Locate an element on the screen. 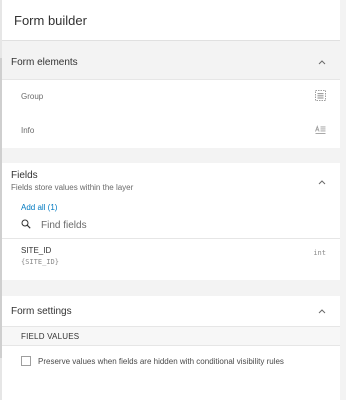  field-search: Find fields is located at coordinates (171, 225).